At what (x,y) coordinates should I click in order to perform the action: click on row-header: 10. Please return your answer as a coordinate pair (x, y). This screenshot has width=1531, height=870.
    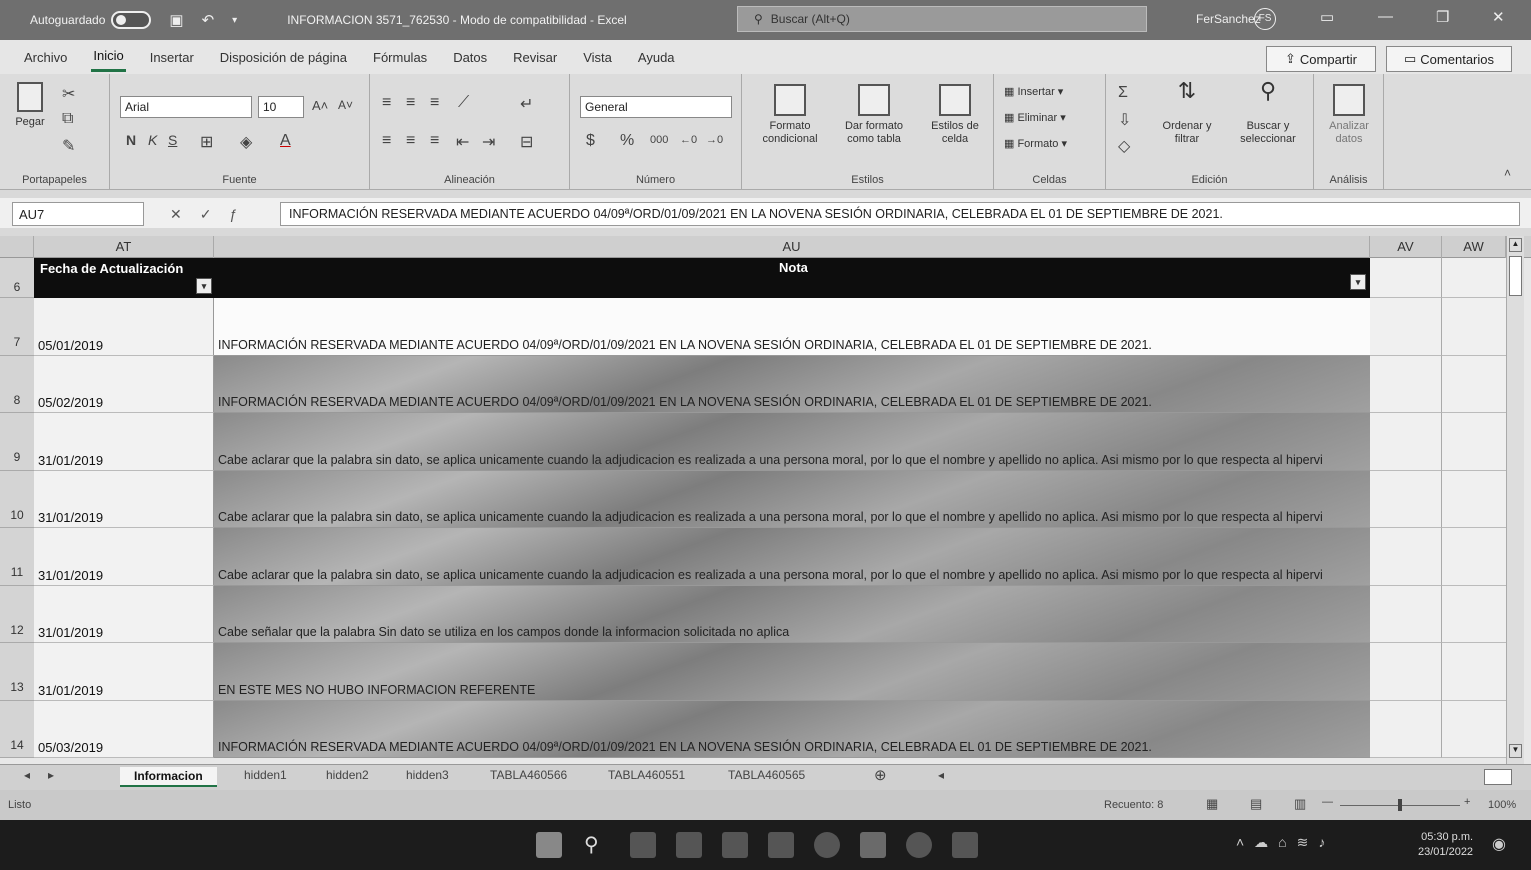
    Looking at the image, I should click on (17, 499).